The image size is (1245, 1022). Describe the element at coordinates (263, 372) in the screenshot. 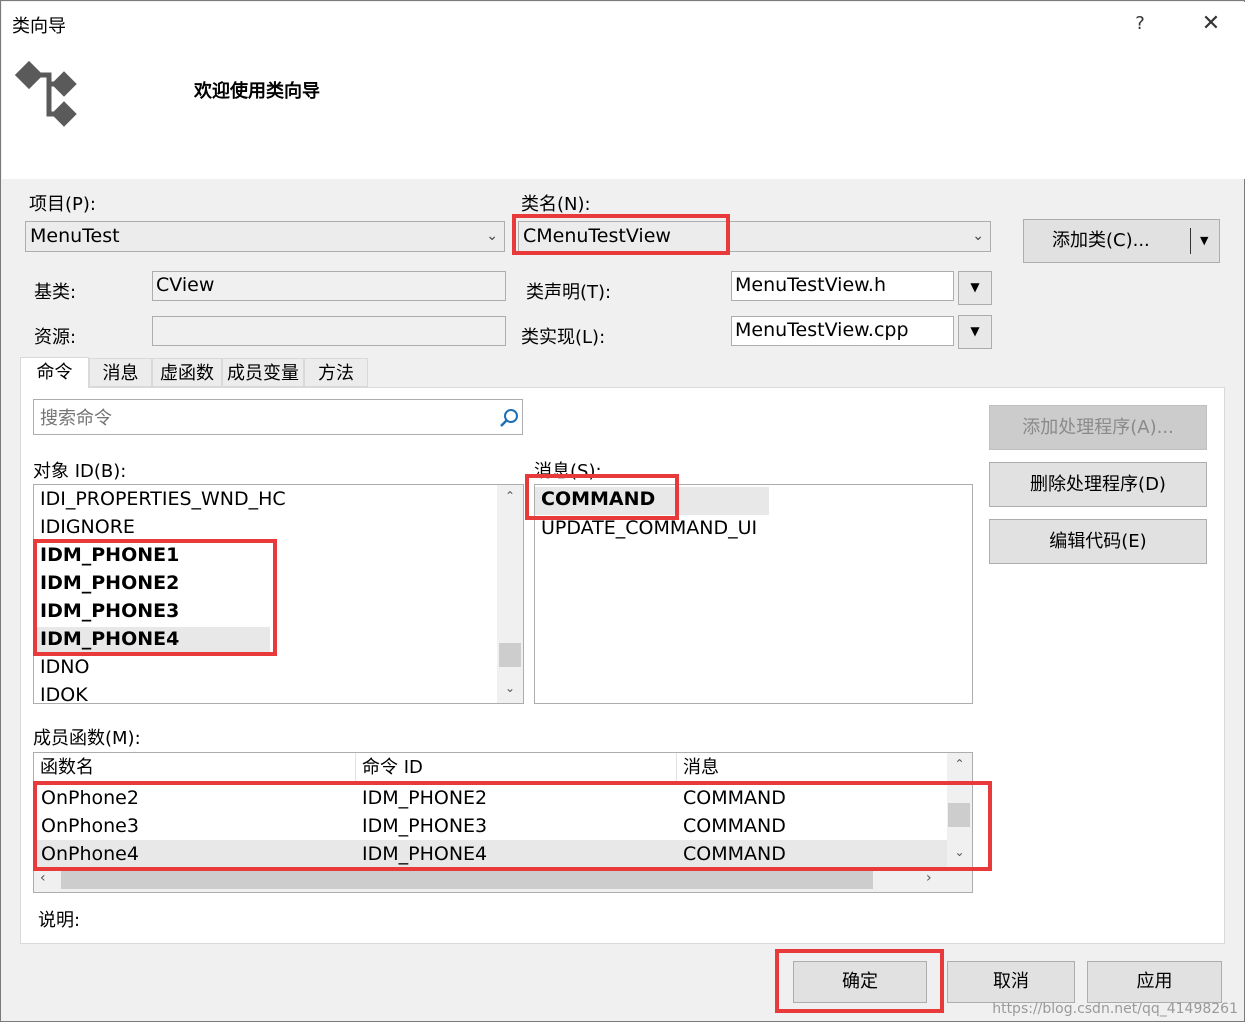

I see `tab-member-variables: 成员变量` at that location.